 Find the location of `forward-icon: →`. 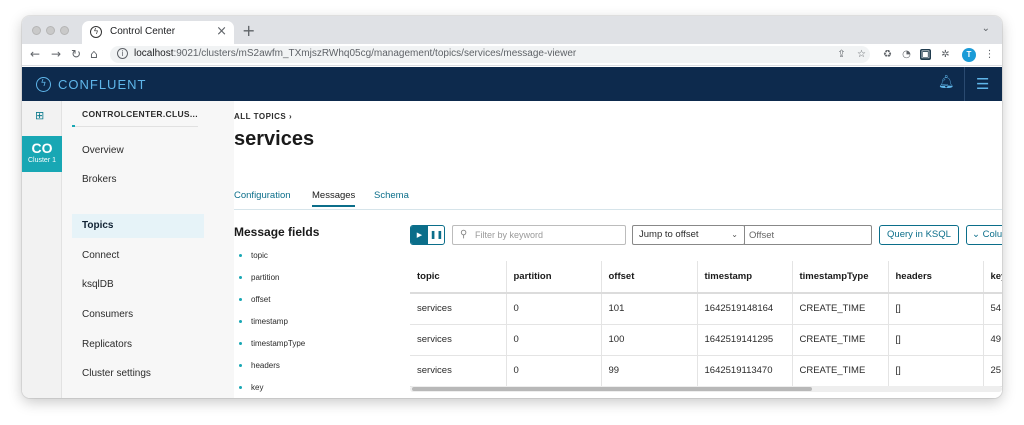

forward-icon: → is located at coordinates (56, 54).